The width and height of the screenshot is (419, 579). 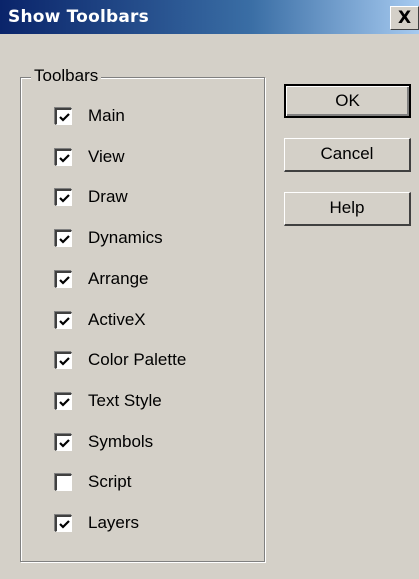 What do you see at coordinates (347, 209) in the screenshot?
I see `help-button: Help` at bounding box center [347, 209].